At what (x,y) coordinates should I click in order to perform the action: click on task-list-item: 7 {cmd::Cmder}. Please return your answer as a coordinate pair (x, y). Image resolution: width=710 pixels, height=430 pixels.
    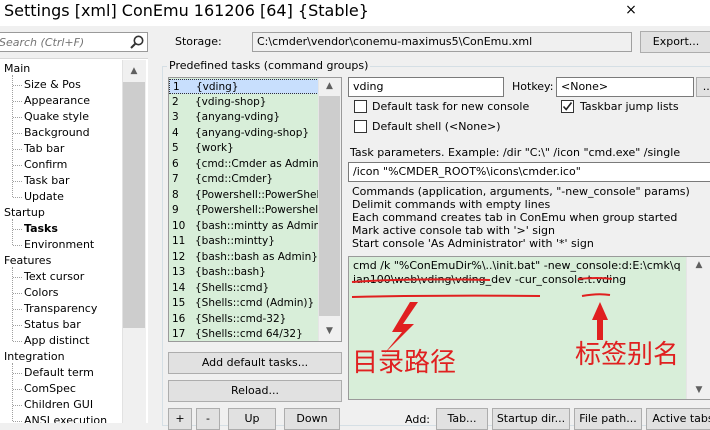
    Looking at the image, I should click on (255, 179).